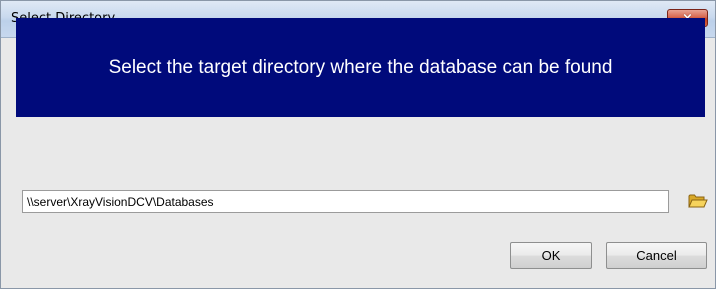 This screenshot has width=716, height=289. What do you see at coordinates (551, 255) in the screenshot?
I see `ok-button: OK` at bounding box center [551, 255].